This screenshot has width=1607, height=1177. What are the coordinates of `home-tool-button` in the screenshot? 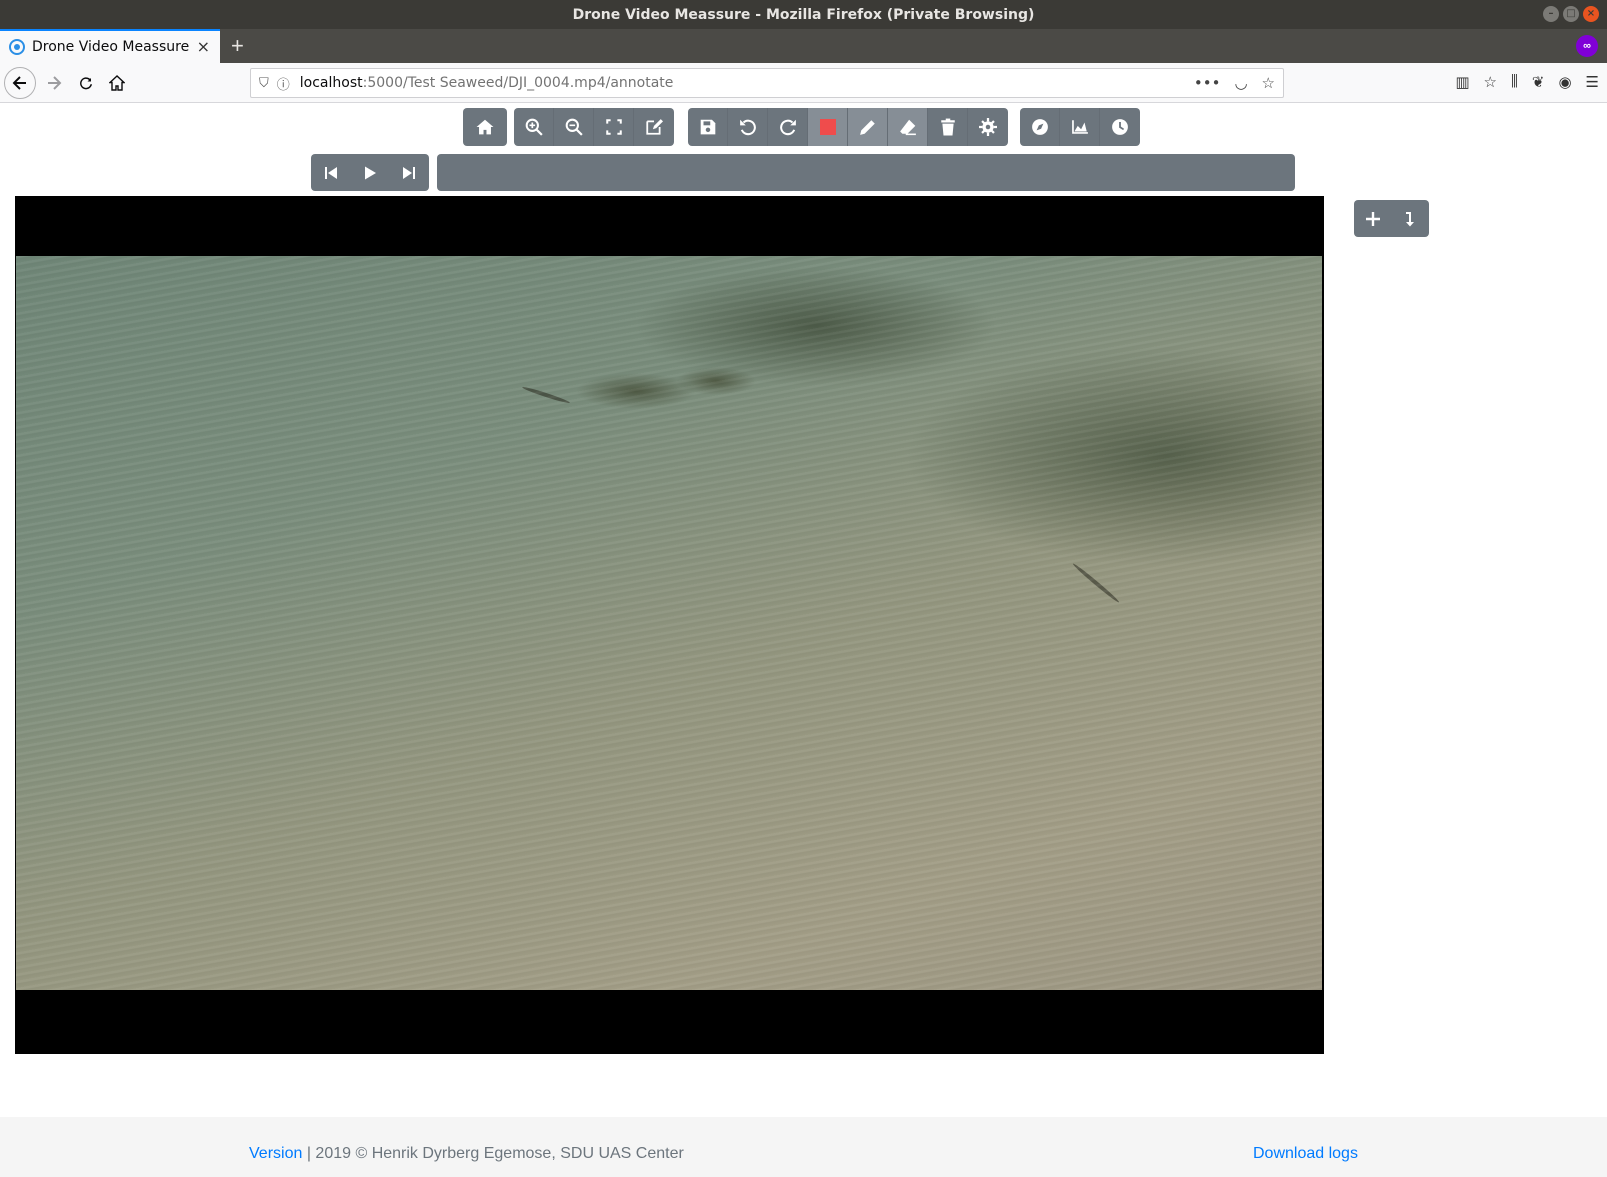 It's located at (485, 127).